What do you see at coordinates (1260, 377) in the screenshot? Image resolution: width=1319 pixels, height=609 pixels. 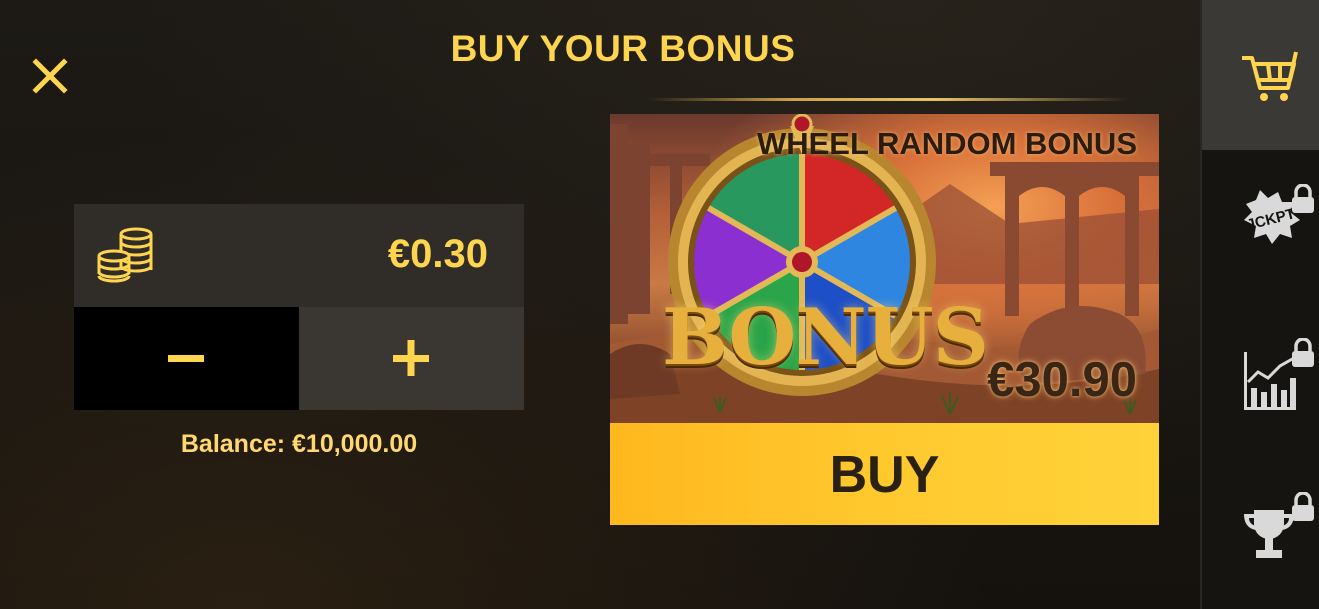 I see `sidebar-item-stats` at bounding box center [1260, 377].